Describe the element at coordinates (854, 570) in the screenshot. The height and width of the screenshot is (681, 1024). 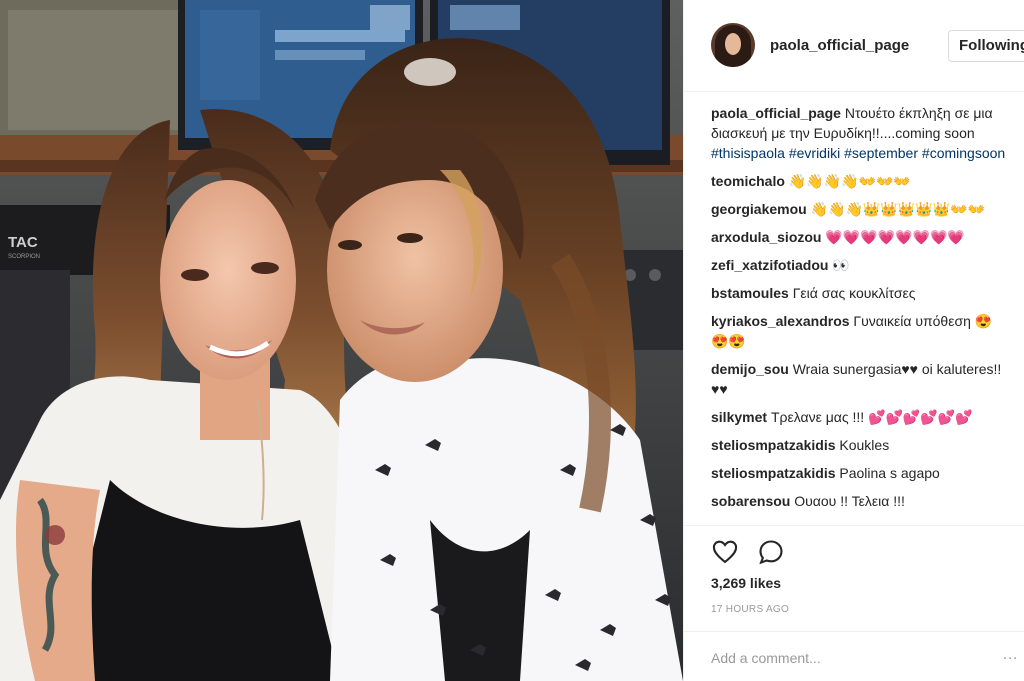
I see `post-actions: 3,269 likes 17 HOURS AGO` at that location.